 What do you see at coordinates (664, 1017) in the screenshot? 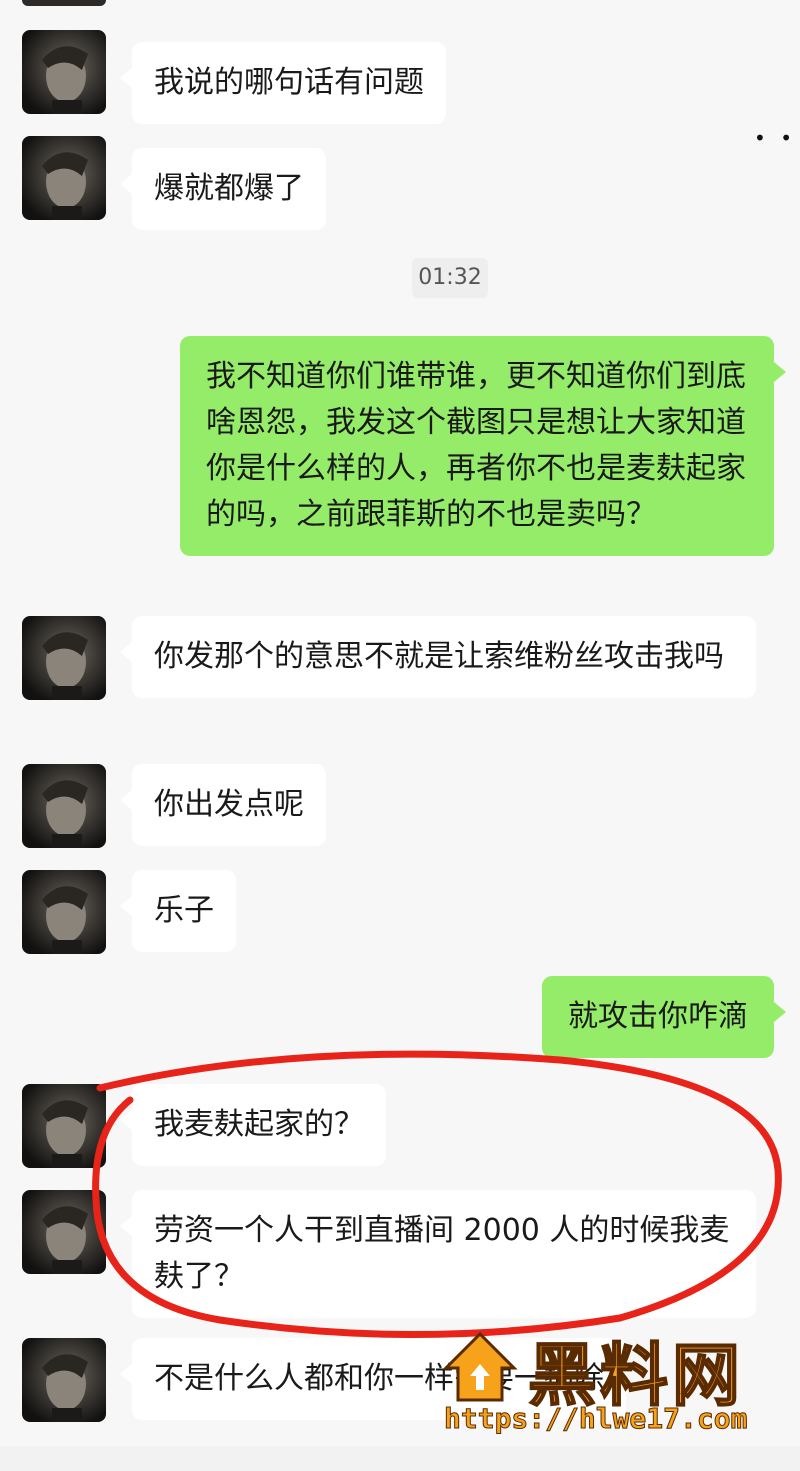
I see `sent-message: 就攻击你咋滴` at bounding box center [664, 1017].